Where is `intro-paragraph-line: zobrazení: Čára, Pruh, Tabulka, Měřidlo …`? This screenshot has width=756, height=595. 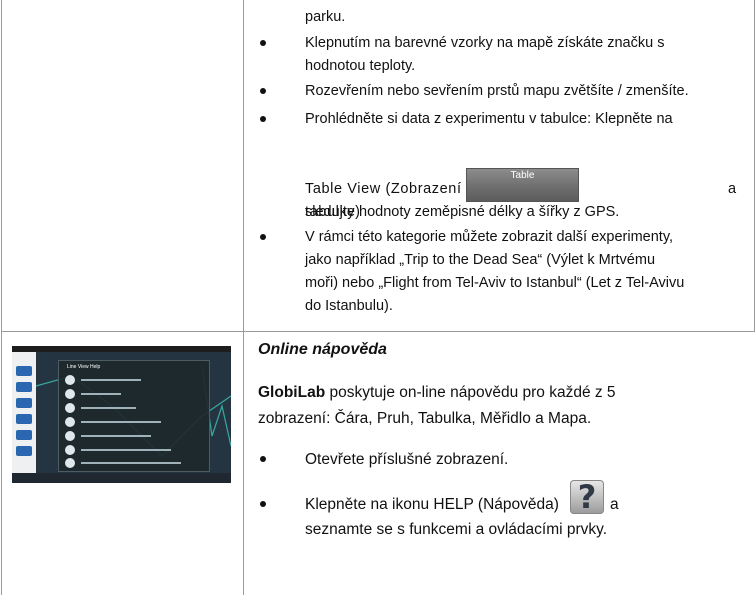
intro-paragraph-line: zobrazení: Čára, Pruh, Tabulka, Měřidlo … is located at coordinates (425, 418).